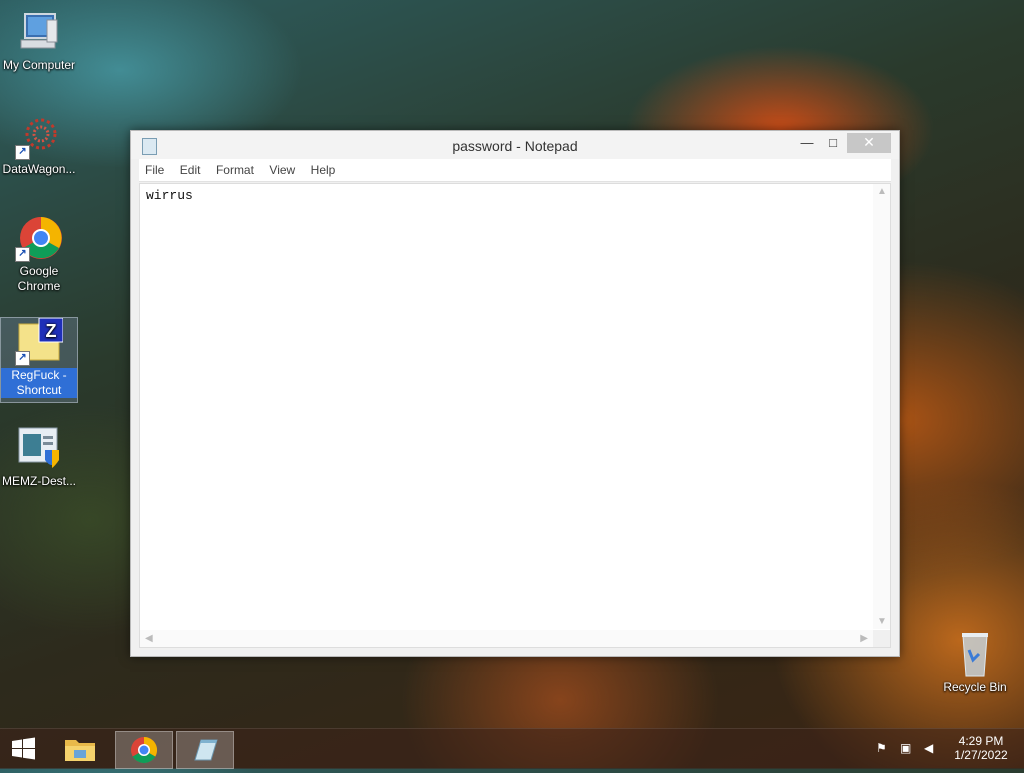  Describe the element at coordinates (928, 748) in the screenshot. I see `volume-muted-icon: ◀` at that location.